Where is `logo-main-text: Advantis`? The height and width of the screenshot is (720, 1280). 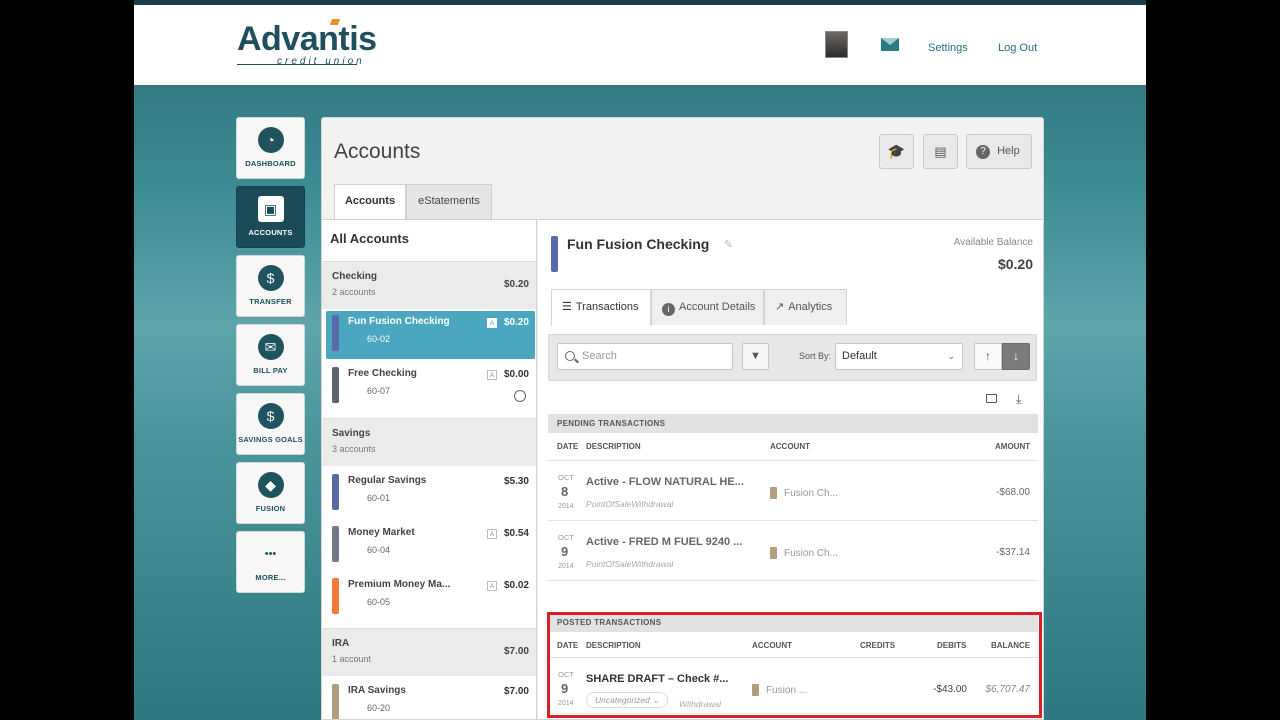 logo-main-text: Advantis is located at coordinates (307, 39).